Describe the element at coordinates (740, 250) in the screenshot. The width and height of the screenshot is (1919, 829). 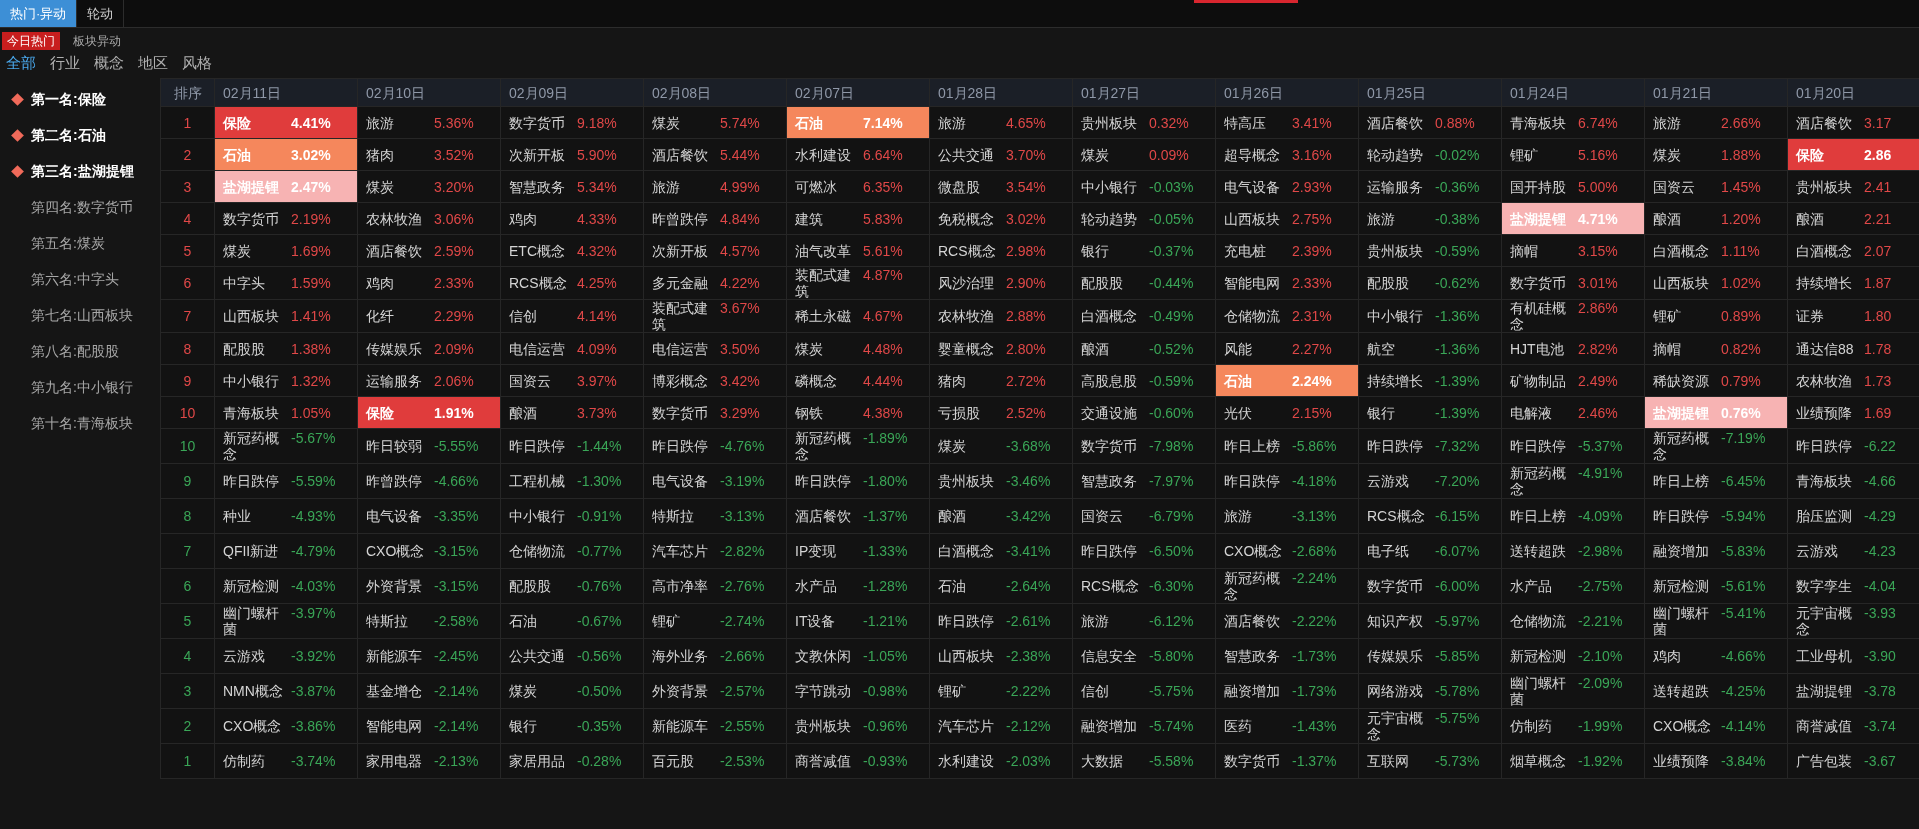
I see `change-value: 4.57%` at that location.